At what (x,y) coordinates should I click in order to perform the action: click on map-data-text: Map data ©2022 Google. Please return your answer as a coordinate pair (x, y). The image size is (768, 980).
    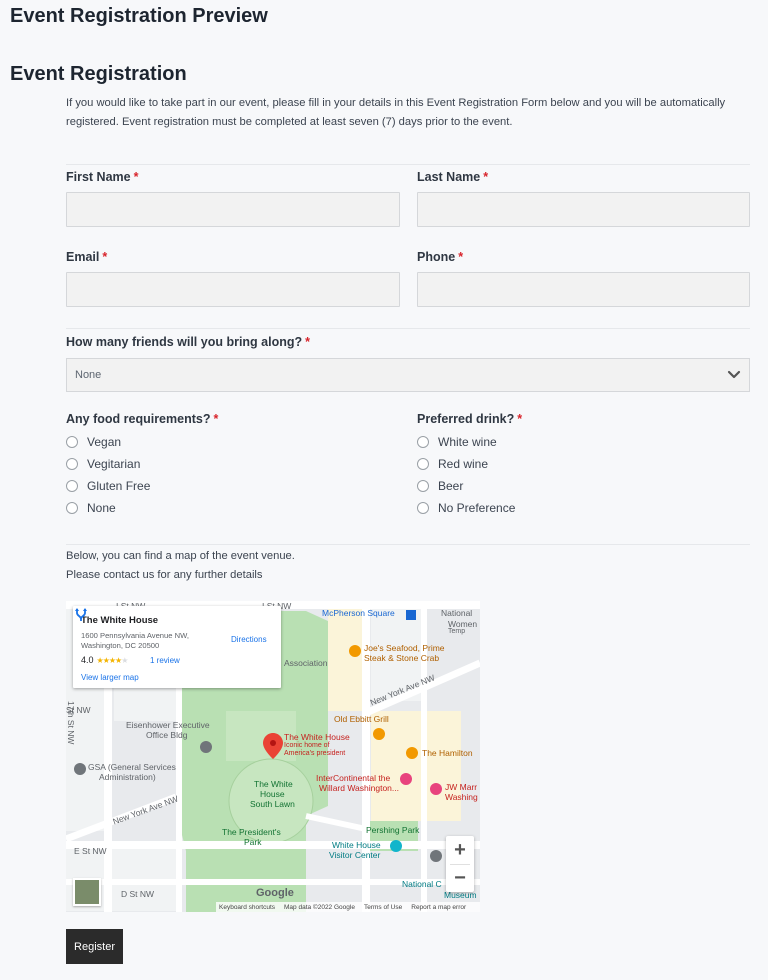
    Looking at the image, I should click on (319, 907).